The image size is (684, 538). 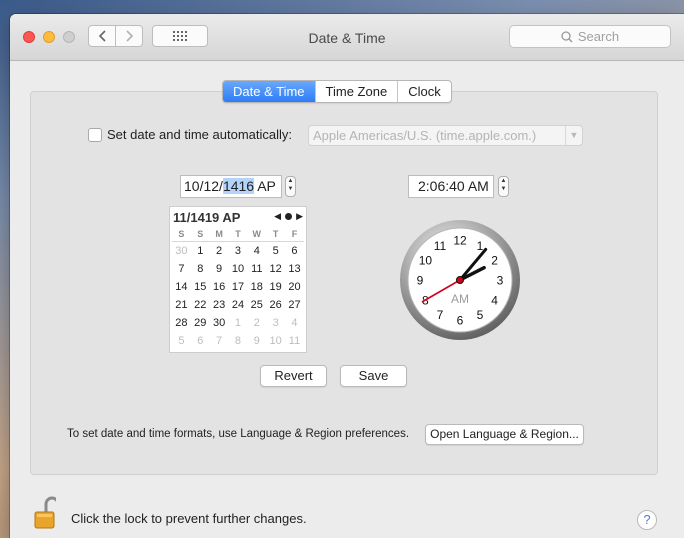 I want to click on clock-center-pin, so click(x=460, y=280).